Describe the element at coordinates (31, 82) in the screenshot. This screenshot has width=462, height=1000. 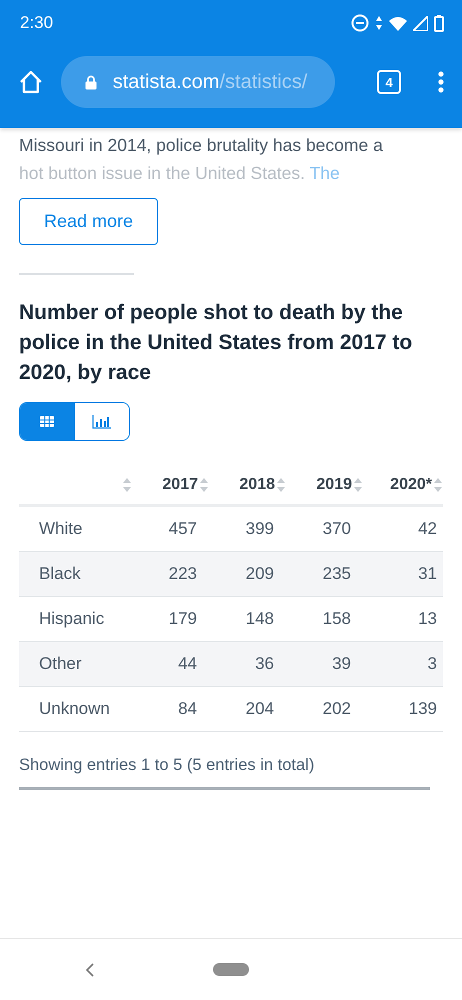
I see `home-icon` at that location.